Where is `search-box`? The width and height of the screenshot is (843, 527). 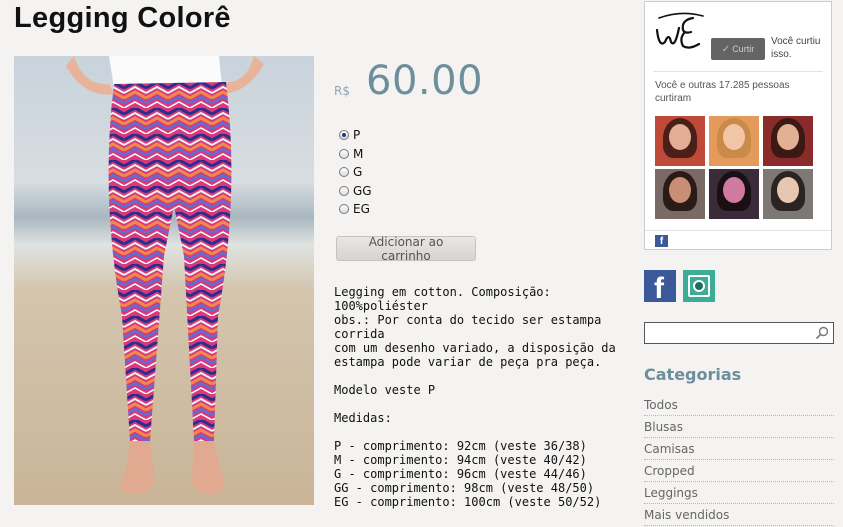
search-box is located at coordinates (739, 333).